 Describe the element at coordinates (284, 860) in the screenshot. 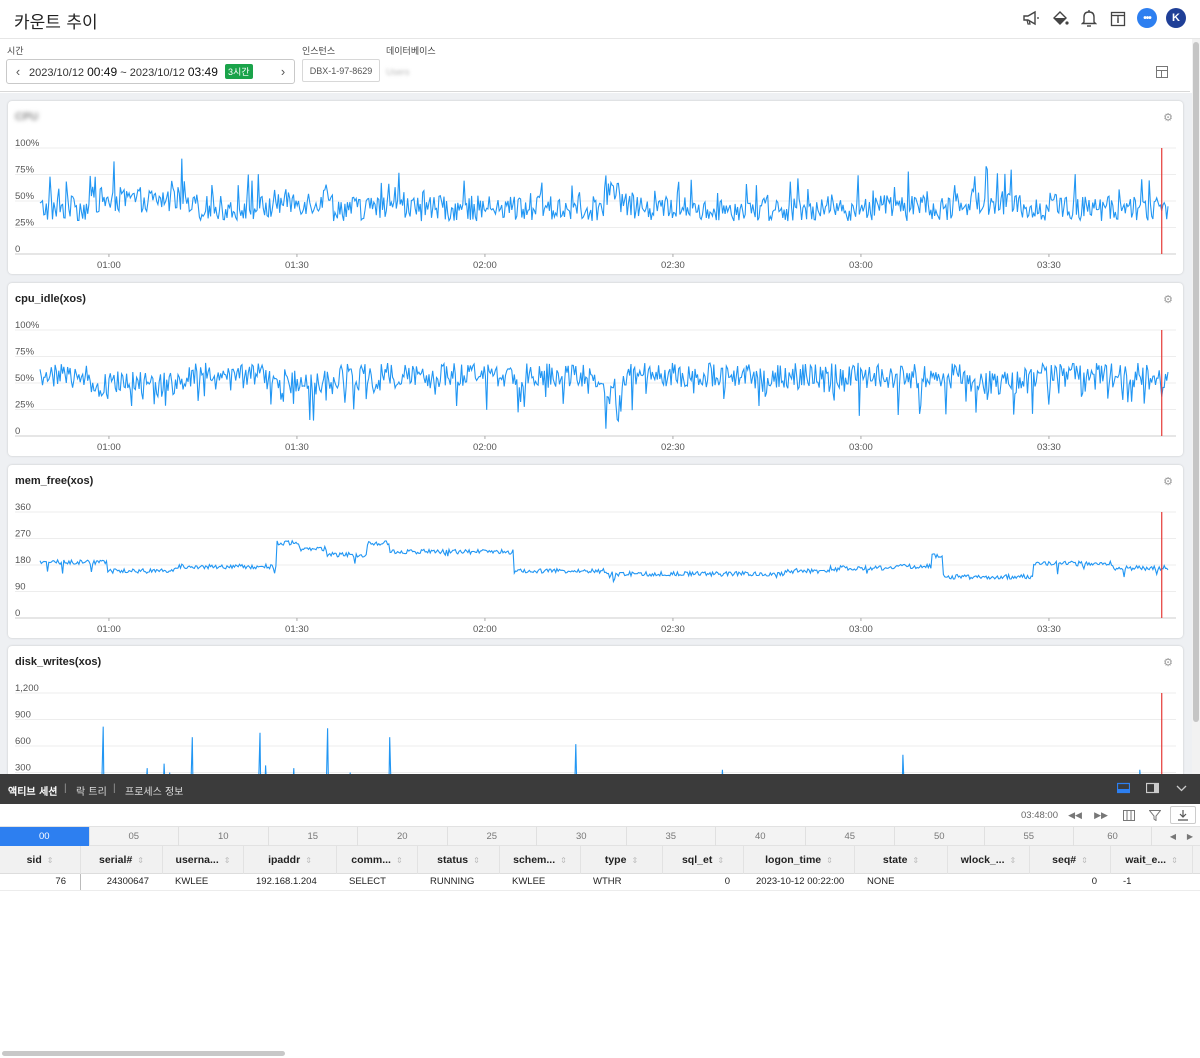

I see `column-header-label: ipaddr` at that location.